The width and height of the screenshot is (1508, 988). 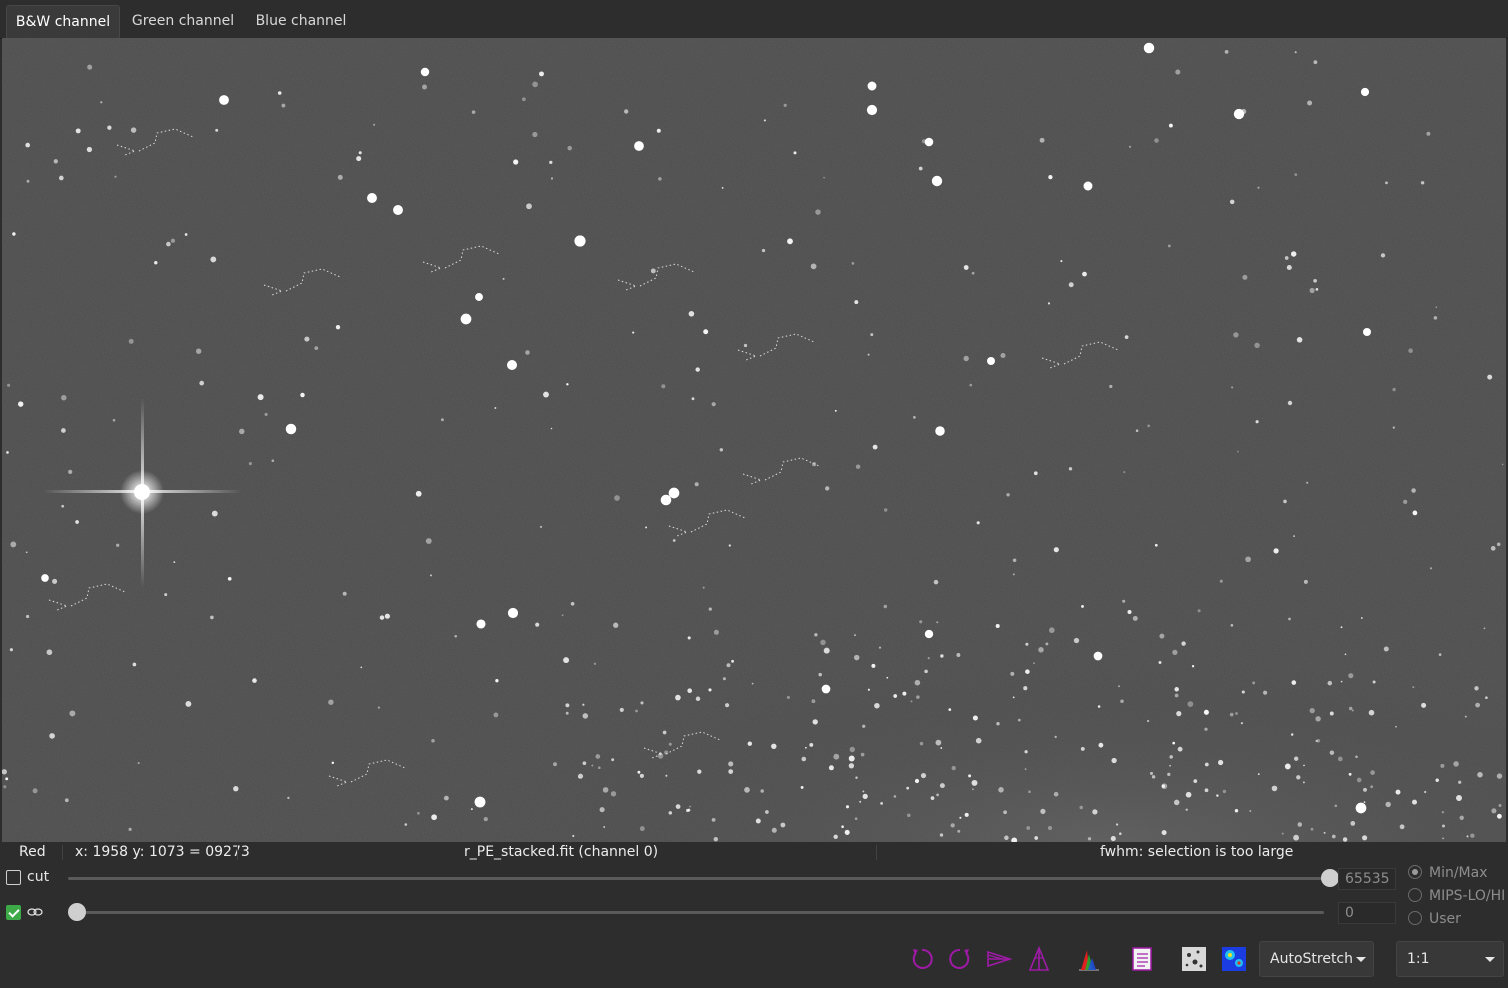 I want to click on tab-green-channel: Green channel, so click(x=183, y=21).